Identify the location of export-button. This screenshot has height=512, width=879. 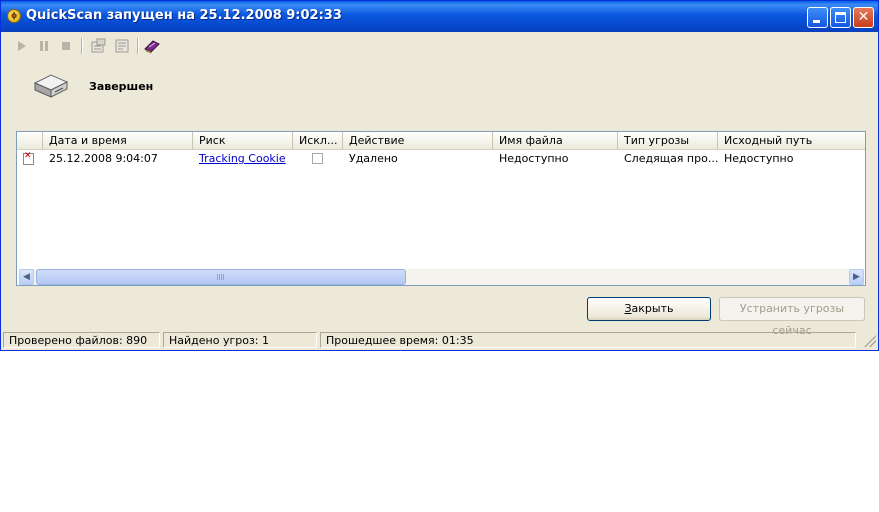
(122, 46).